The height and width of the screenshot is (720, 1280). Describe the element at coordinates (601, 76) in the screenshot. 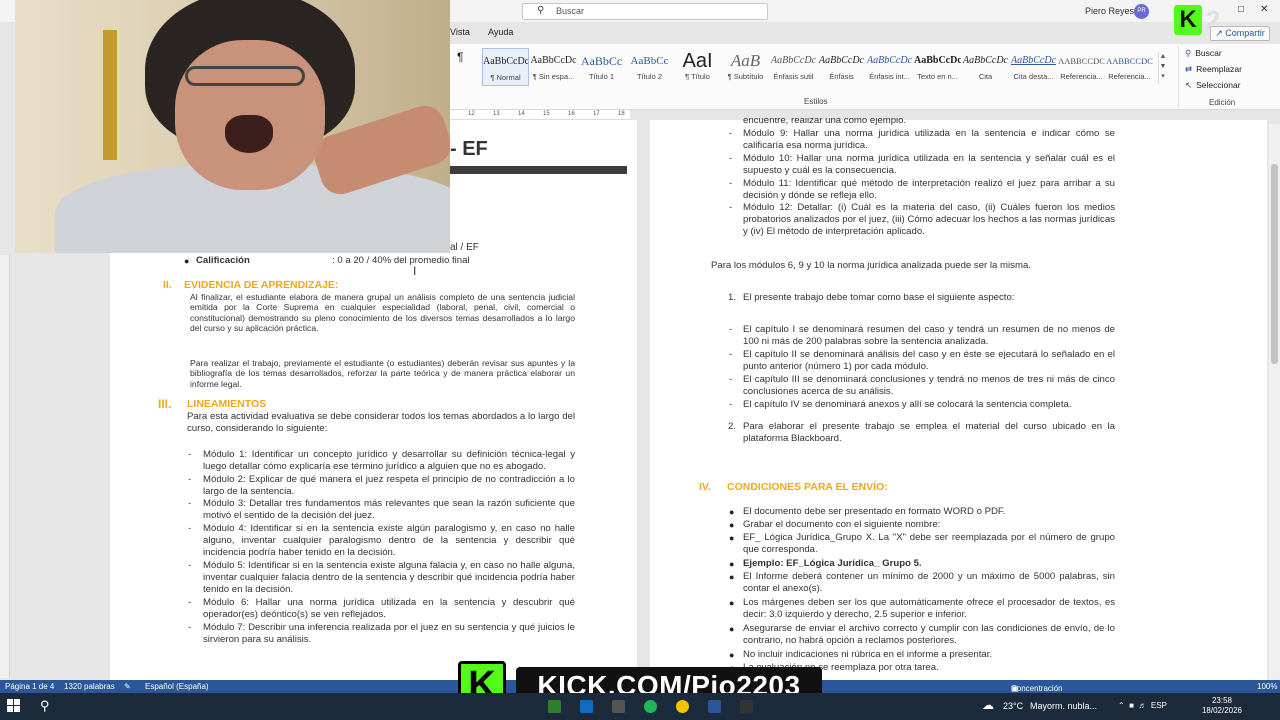

I see `style-name: Título 1` at that location.